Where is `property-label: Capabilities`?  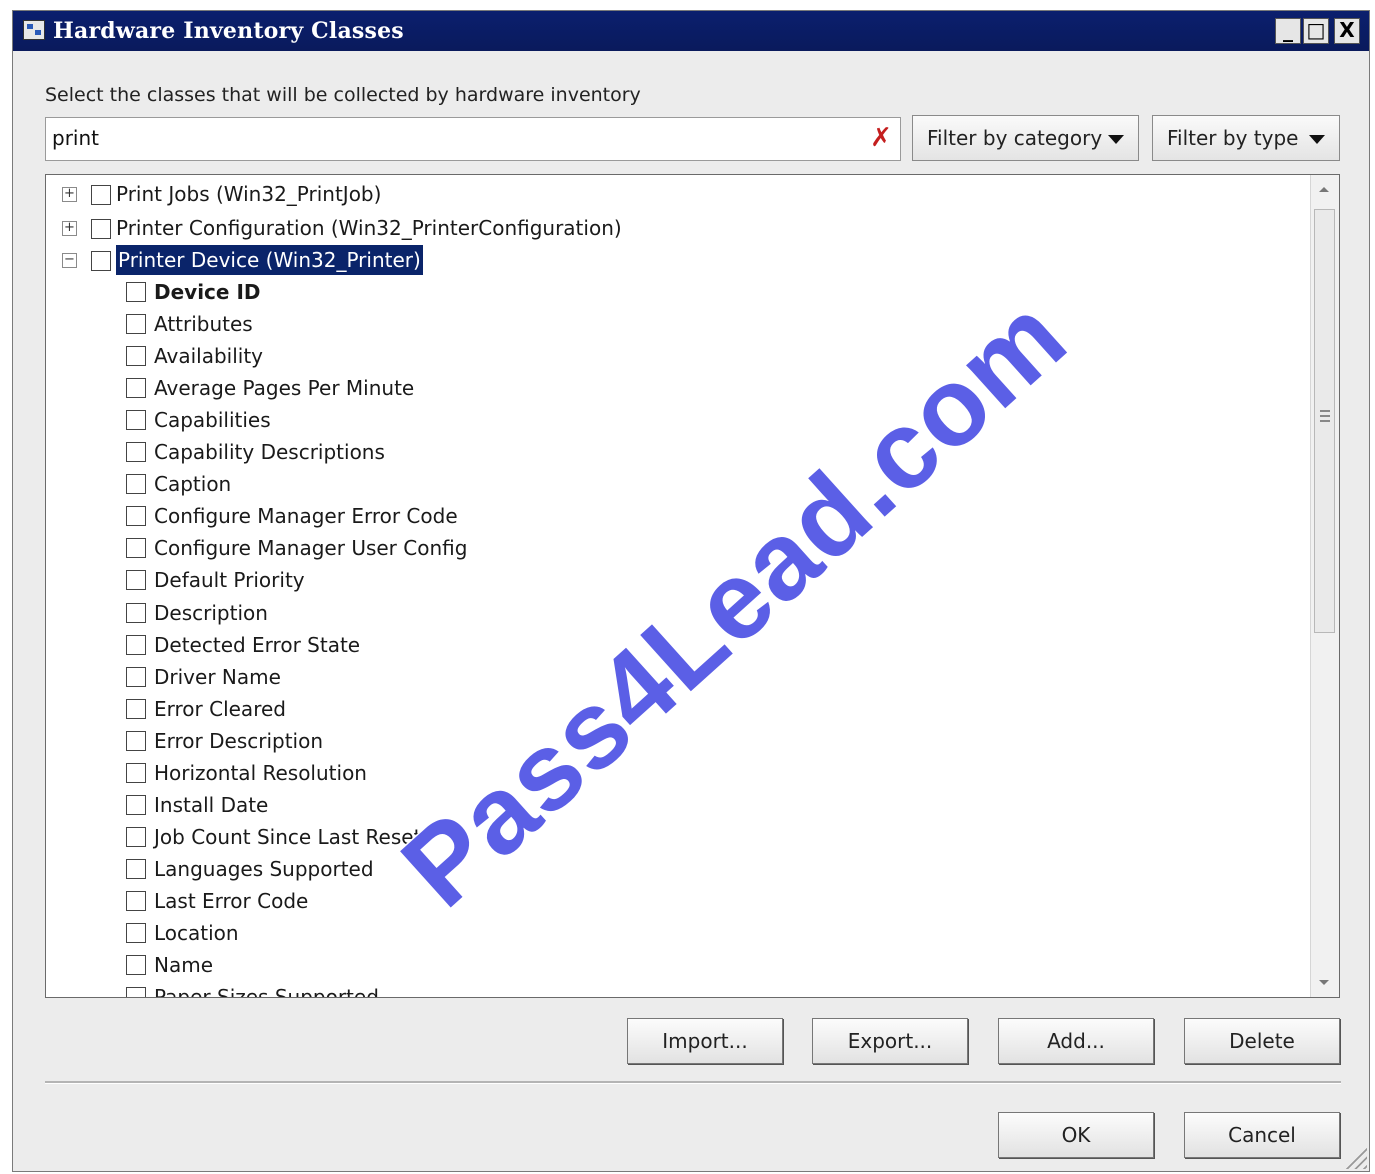
property-label: Capabilities is located at coordinates (212, 420).